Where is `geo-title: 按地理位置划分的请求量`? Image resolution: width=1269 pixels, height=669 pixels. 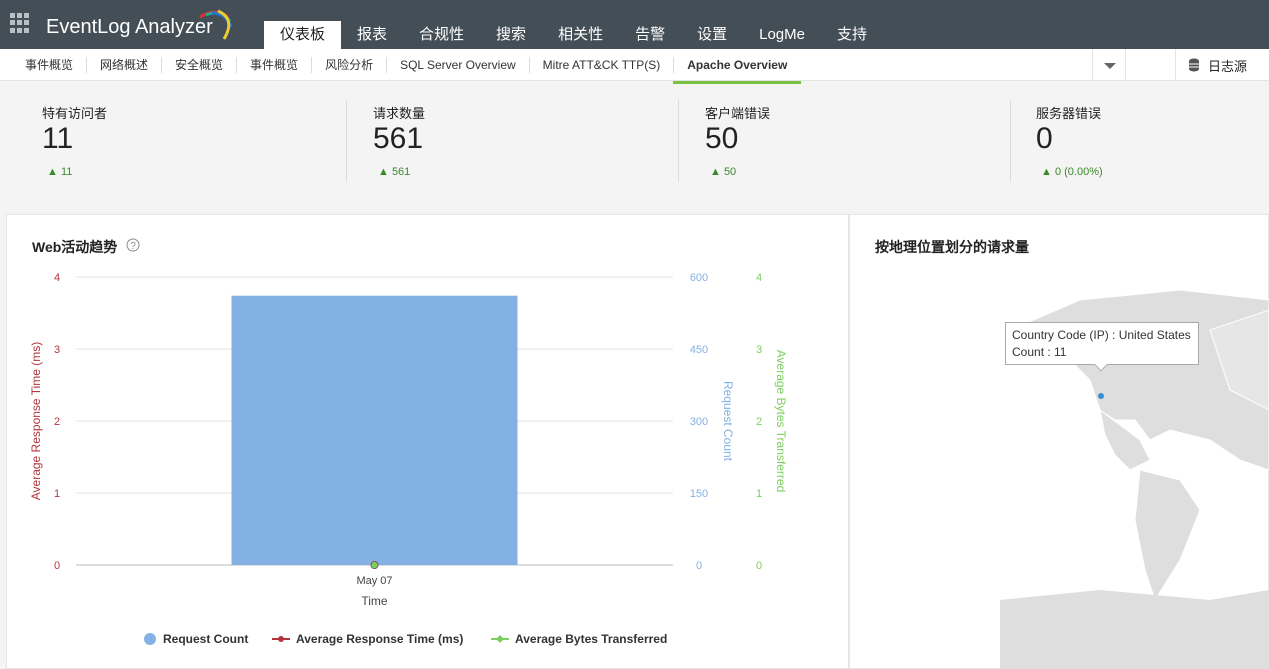 geo-title: 按地理位置划分的请求量 is located at coordinates (952, 247).